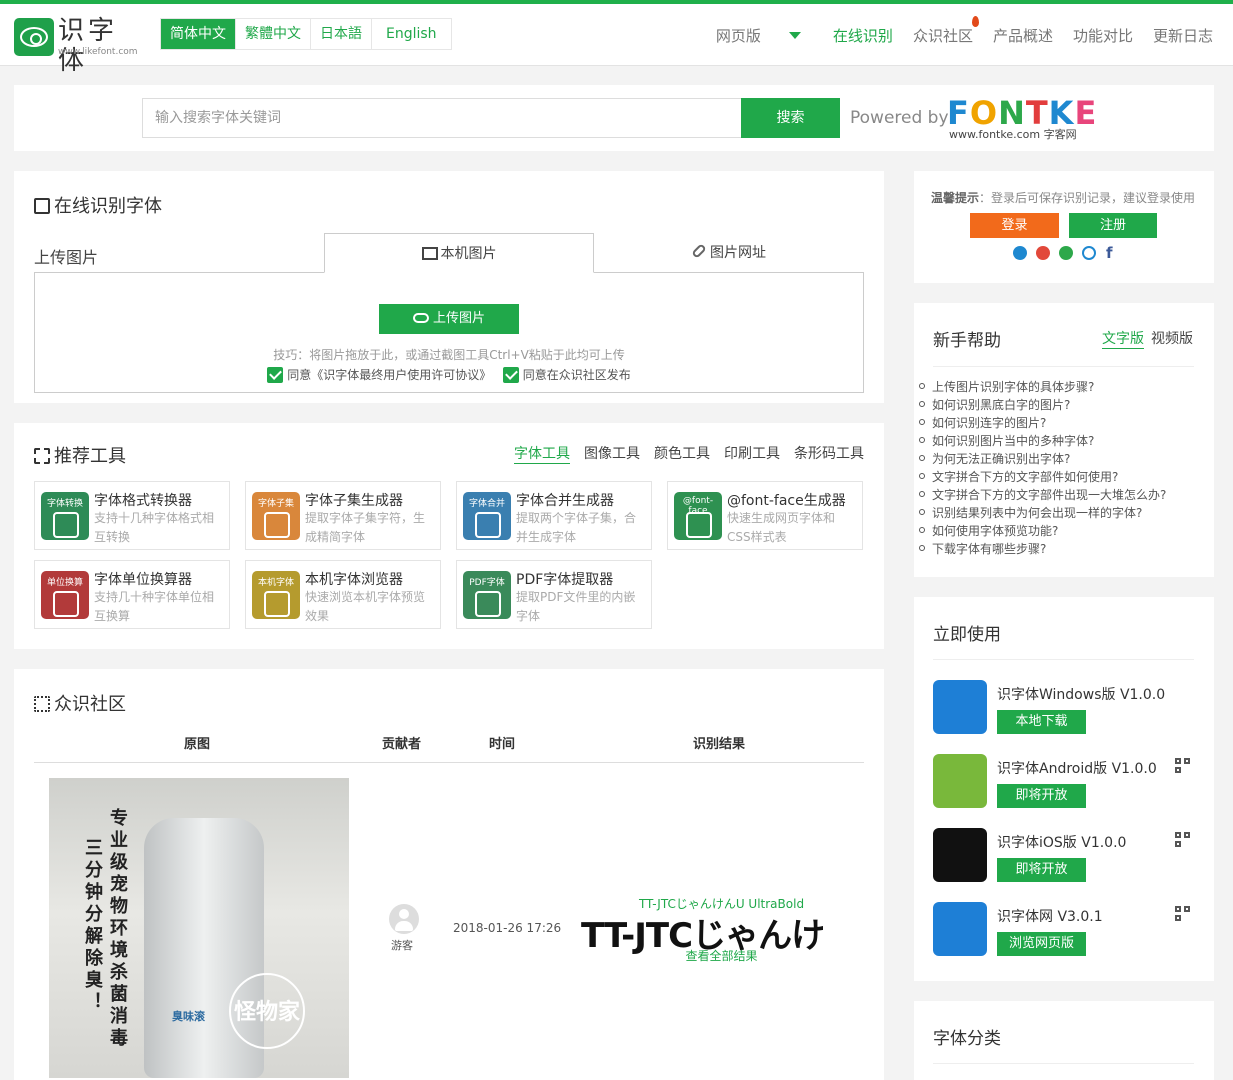  What do you see at coordinates (198, 34) in the screenshot?
I see `lang-simplified: 简体中文` at bounding box center [198, 34].